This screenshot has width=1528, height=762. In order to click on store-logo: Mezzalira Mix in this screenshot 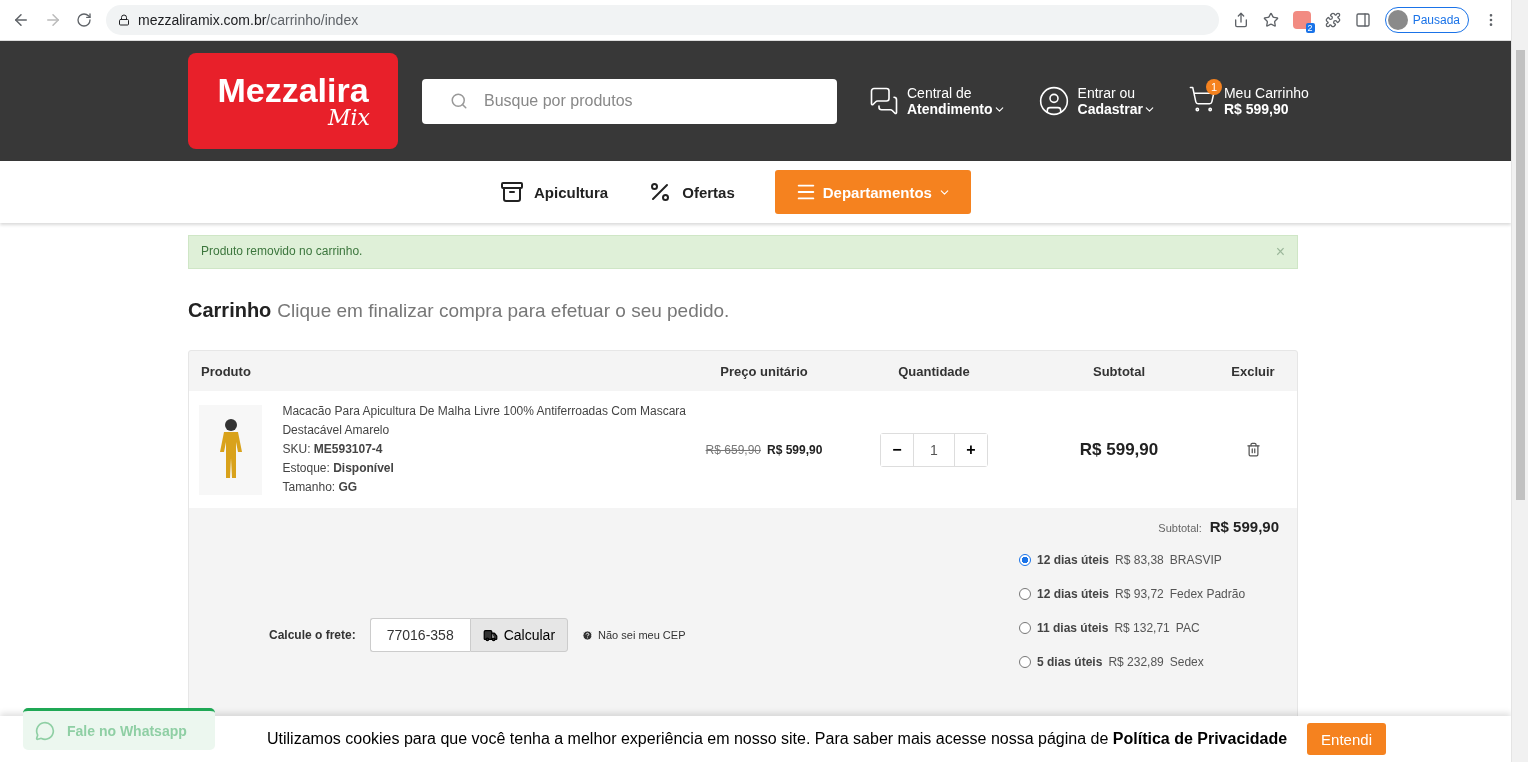, I will do `click(293, 101)`.